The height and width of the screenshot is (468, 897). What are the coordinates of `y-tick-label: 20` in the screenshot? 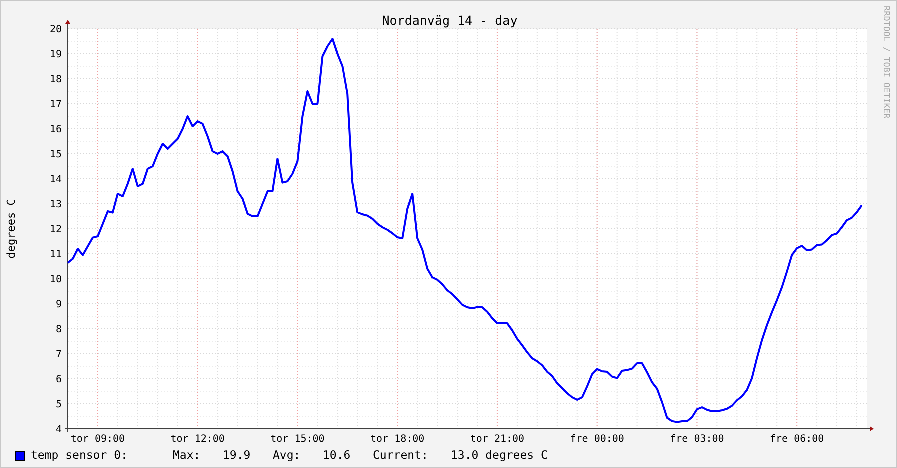 It's located at (56, 30).